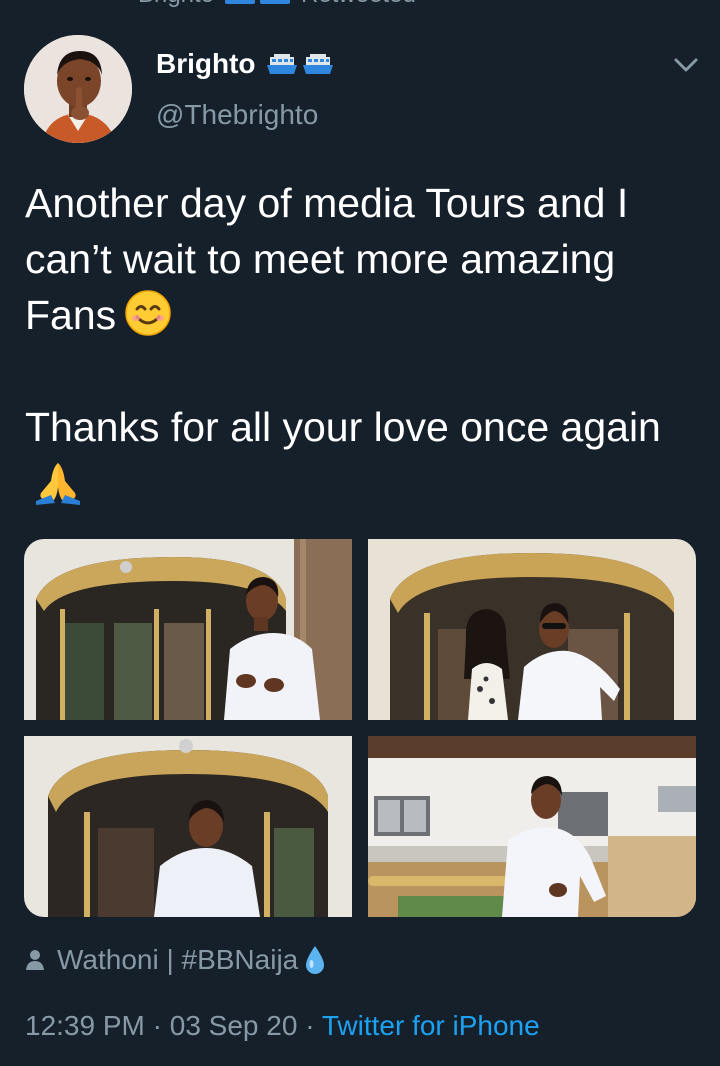 Image resolution: width=720 pixels, height=1066 pixels. I want to click on tweet-date: 03 Sep 20, so click(233, 1025).